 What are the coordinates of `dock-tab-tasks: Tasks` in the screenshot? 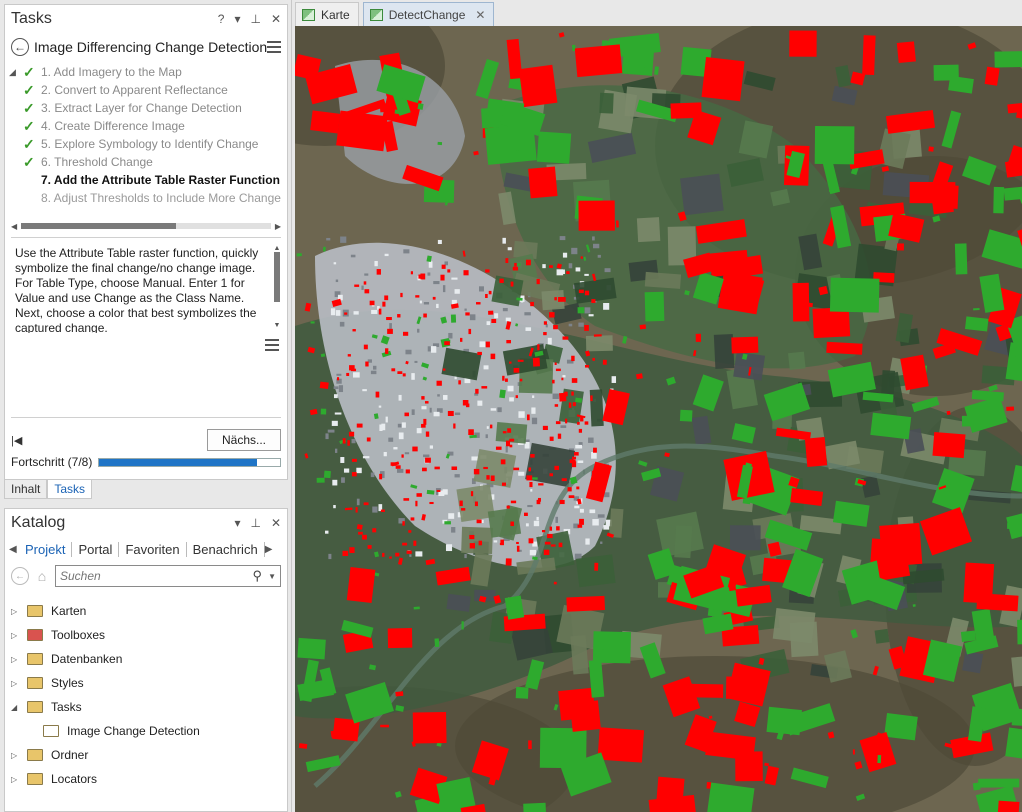 It's located at (70, 489).